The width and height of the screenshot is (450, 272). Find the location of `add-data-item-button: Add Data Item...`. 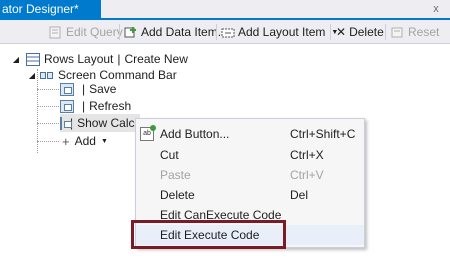

add-data-item-button: Add Data Item... is located at coordinates (176, 32).